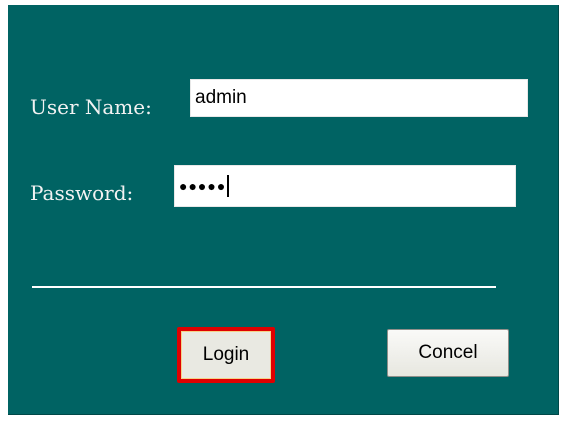 The height and width of the screenshot is (434, 570). Describe the element at coordinates (203, 186) in the screenshot. I see `password-masked-value: ●●●●●` at that location.